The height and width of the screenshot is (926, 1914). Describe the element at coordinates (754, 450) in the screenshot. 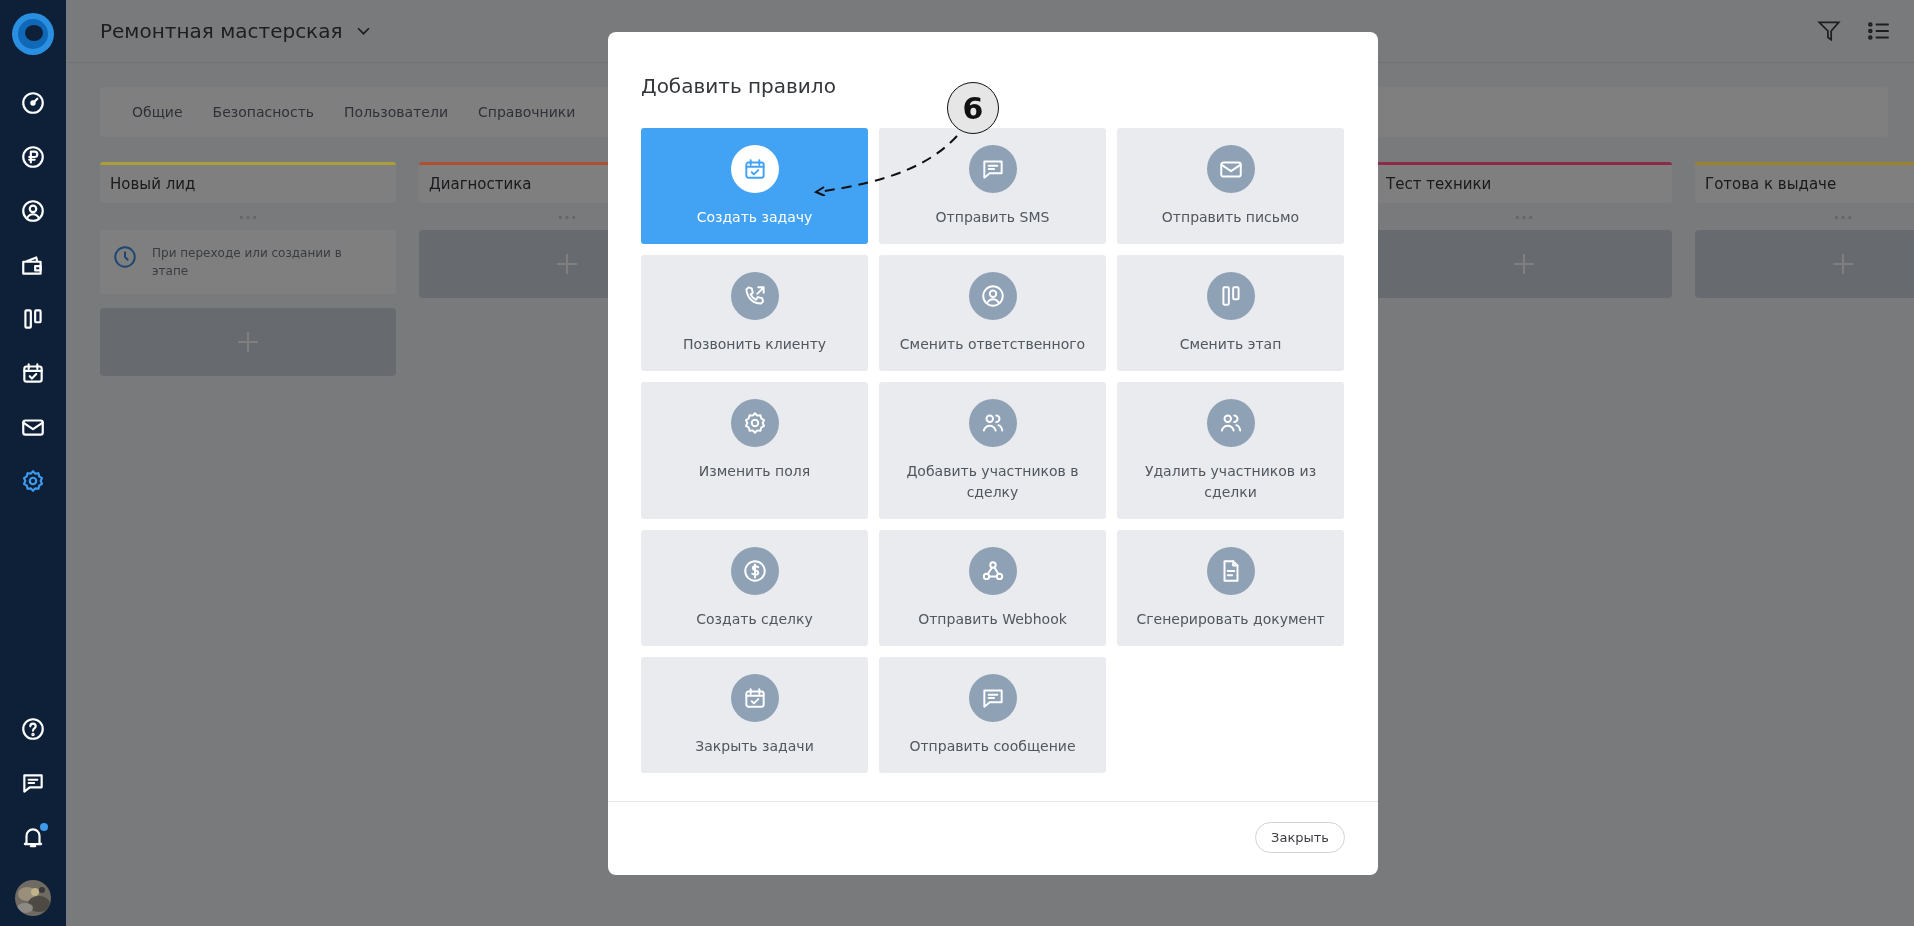

I see `action-tile: Изменить поля` at that location.